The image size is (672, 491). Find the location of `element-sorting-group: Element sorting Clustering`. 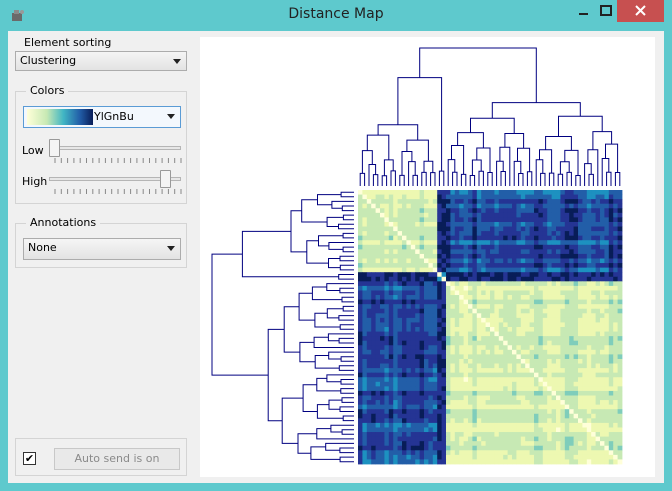

element-sorting-group: Element sorting Clustering is located at coordinates (101, 54).